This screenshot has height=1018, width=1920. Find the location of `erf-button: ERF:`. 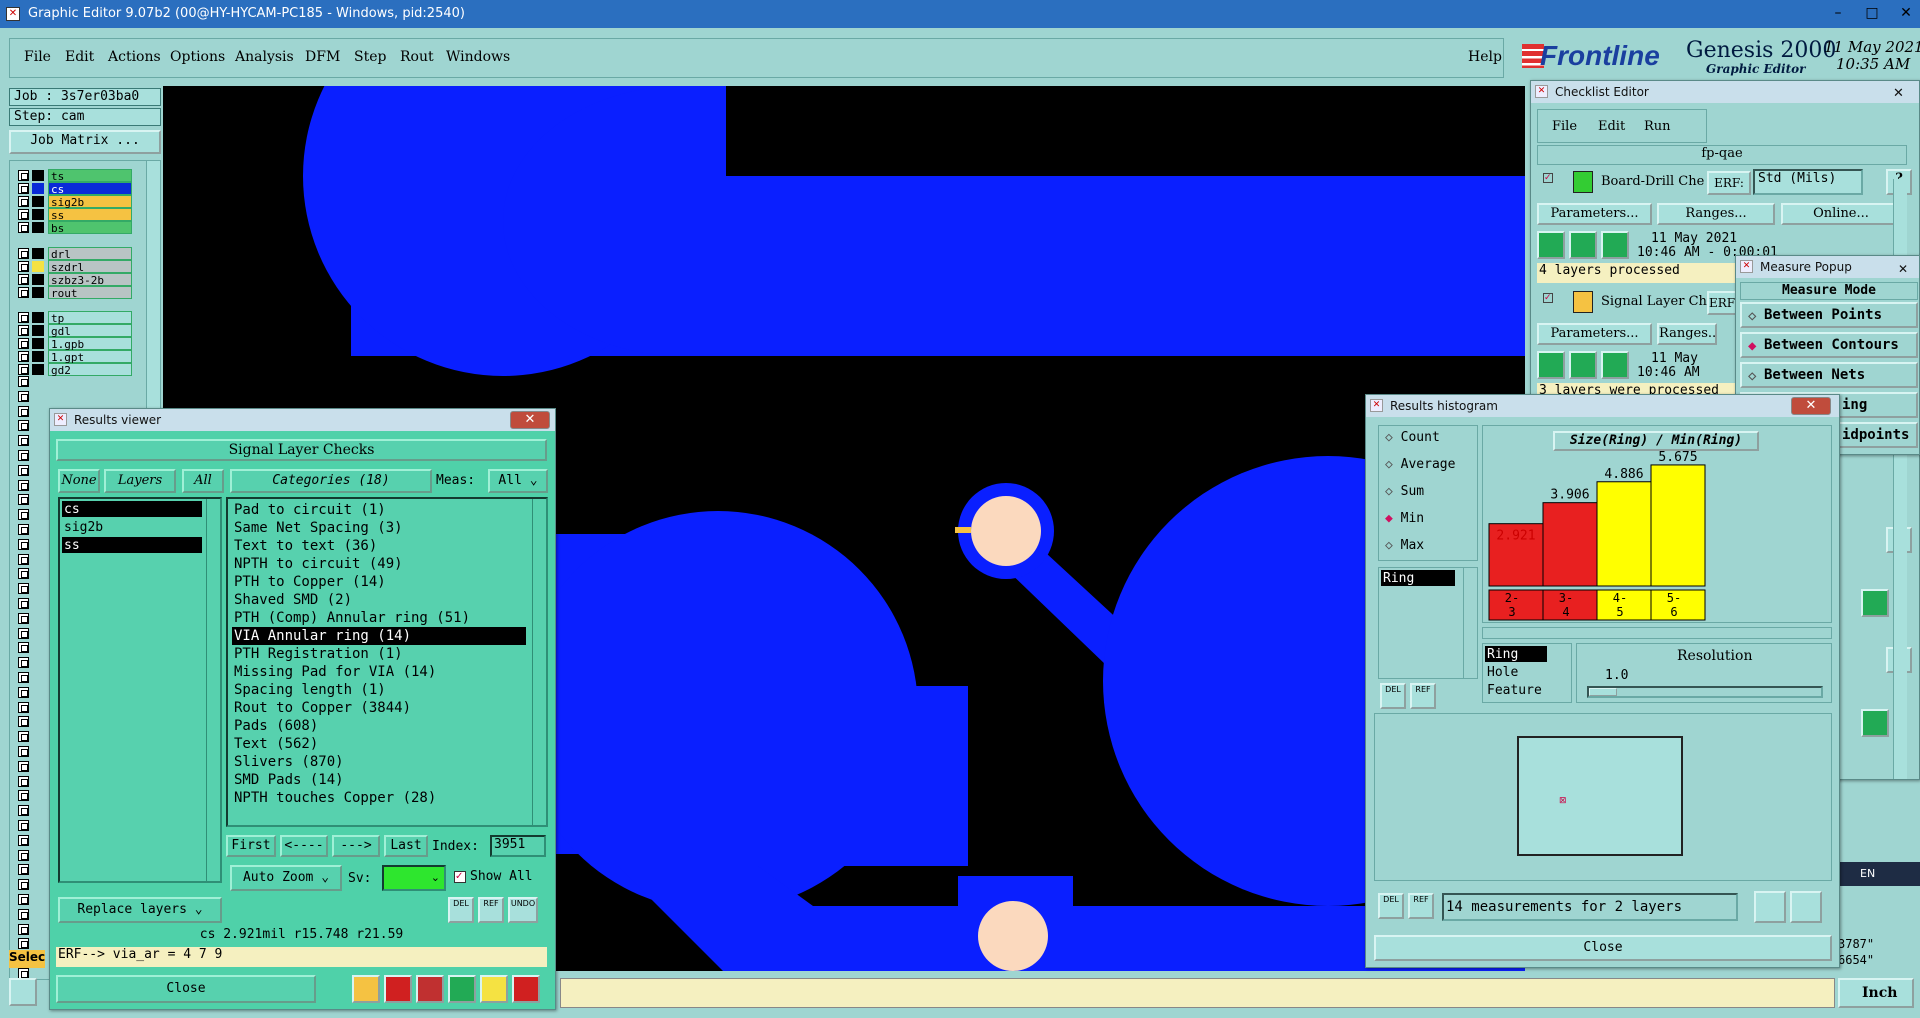

erf-button: ERF: is located at coordinates (1729, 183).